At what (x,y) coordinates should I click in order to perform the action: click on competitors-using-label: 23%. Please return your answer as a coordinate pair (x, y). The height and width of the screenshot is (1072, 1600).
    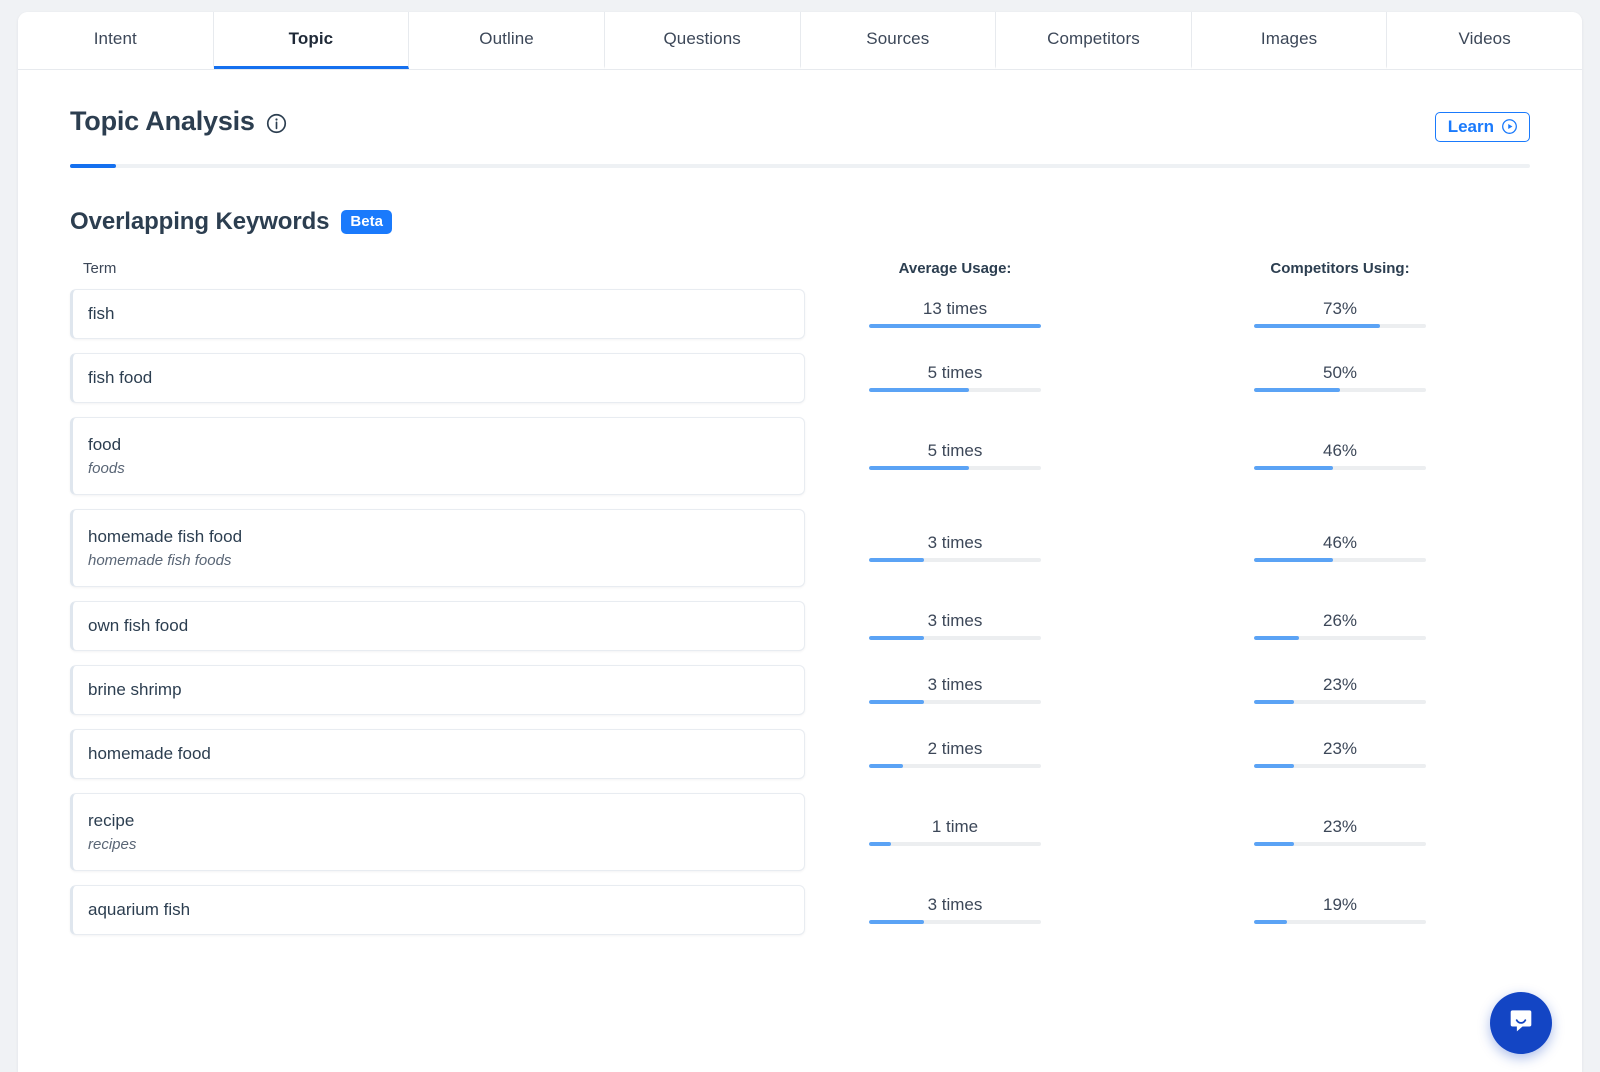
    Looking at the image, I should click on (1340, 748).